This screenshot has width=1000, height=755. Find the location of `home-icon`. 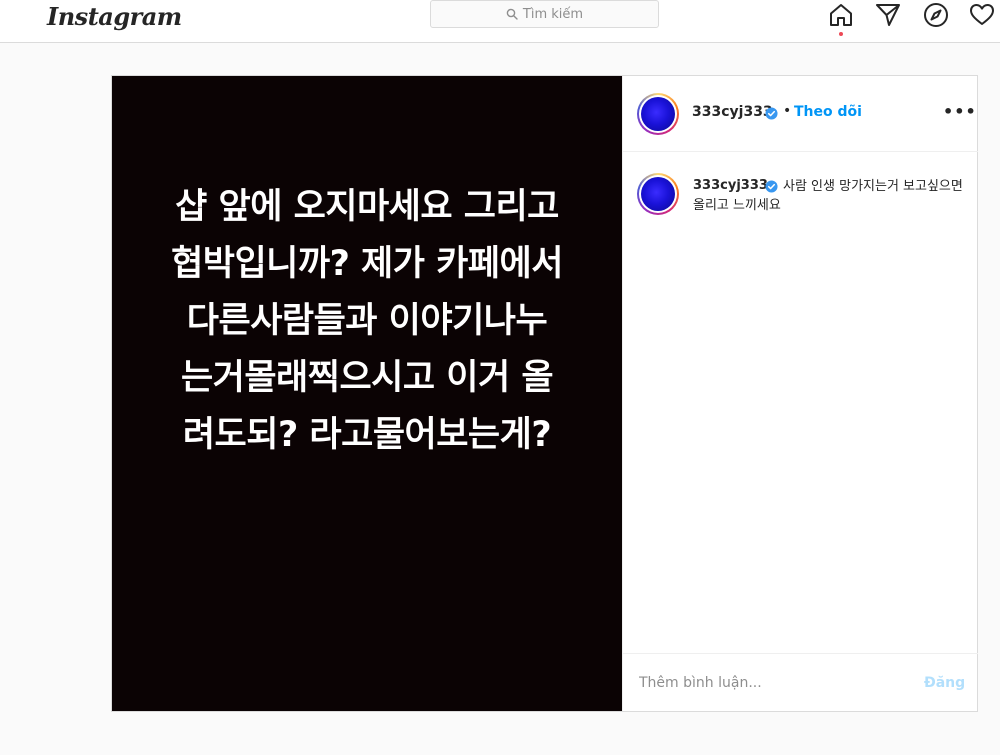

home-icon is located at coordinates (841, 15).